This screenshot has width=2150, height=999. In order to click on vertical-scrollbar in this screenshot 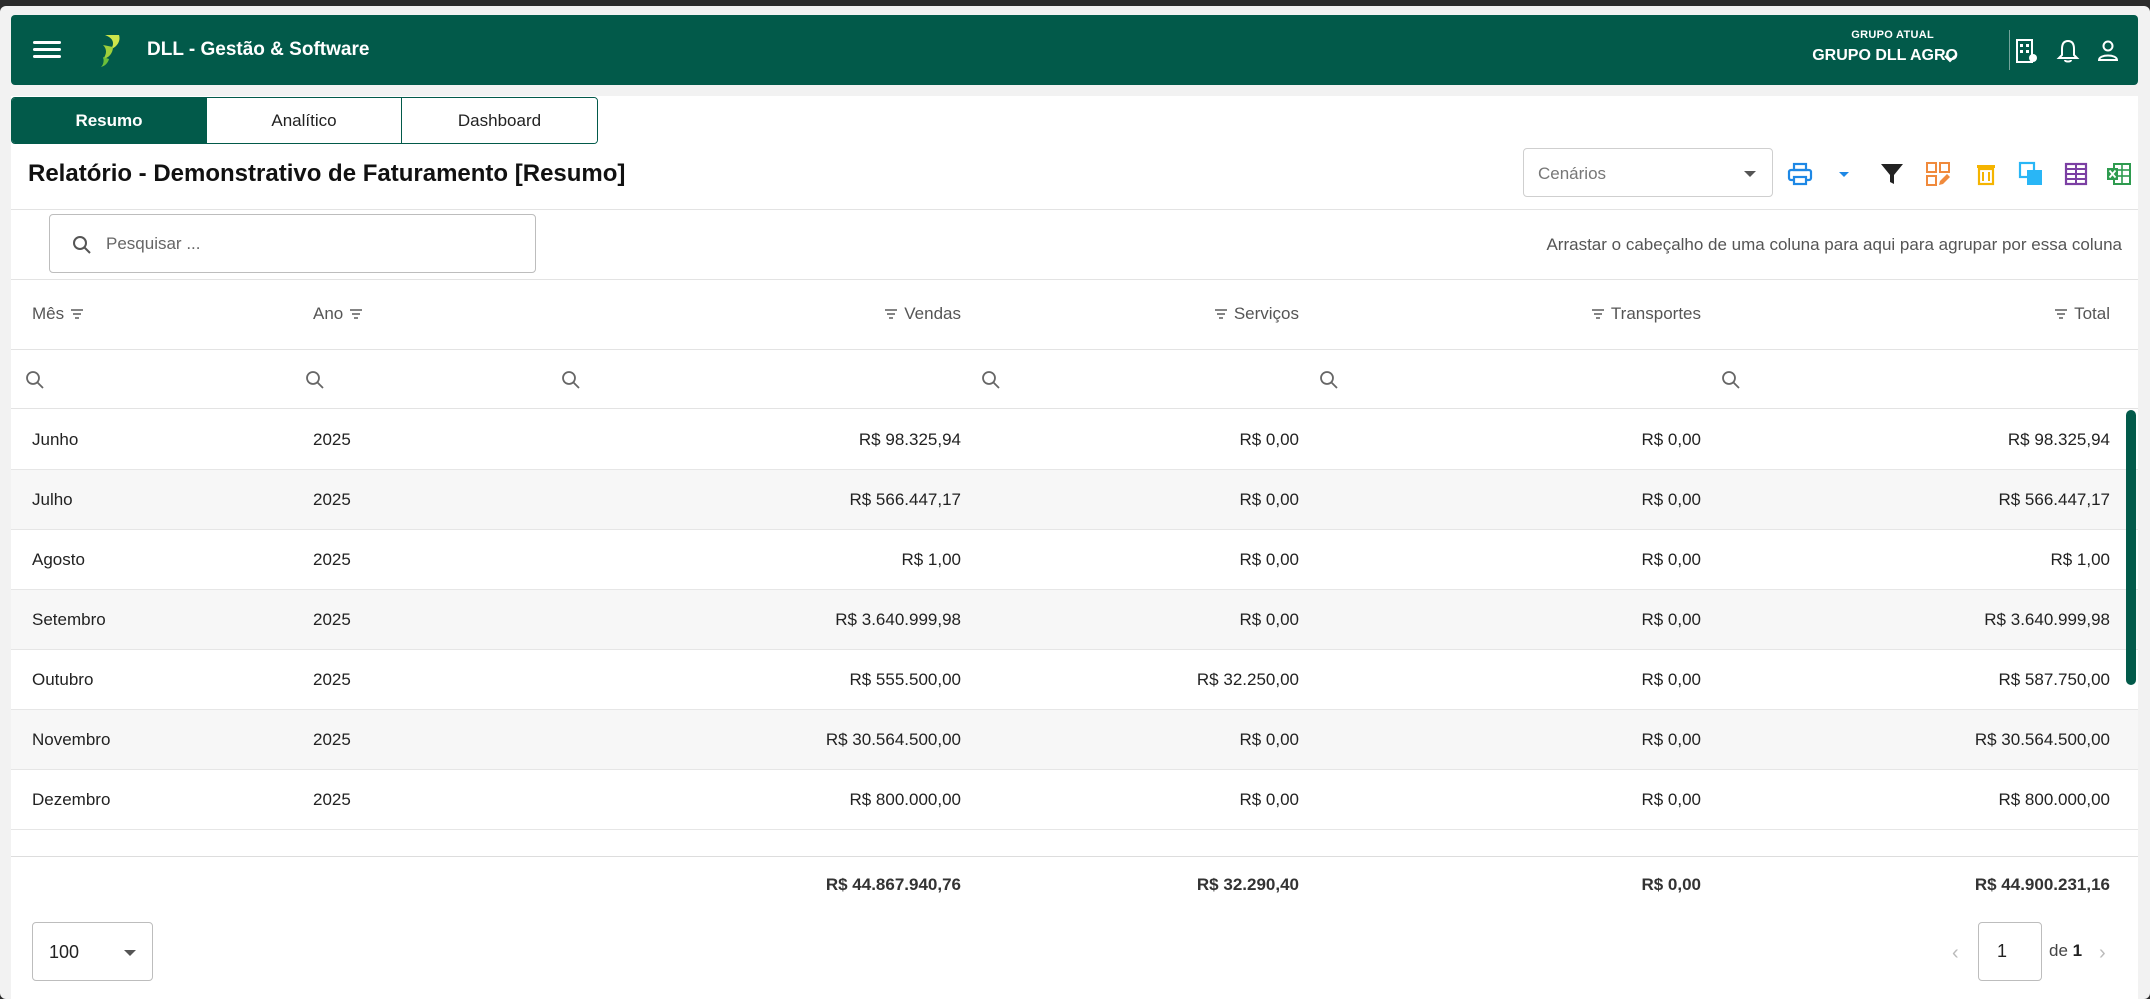, I will do `click(2131, 547)`.